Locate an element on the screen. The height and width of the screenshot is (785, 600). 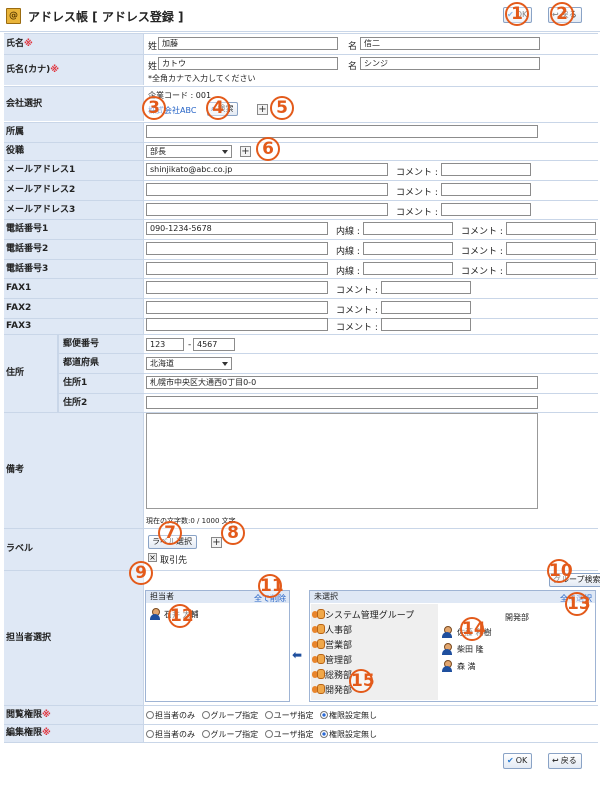
marker-15: 15 is located at coordinates (362, 681).